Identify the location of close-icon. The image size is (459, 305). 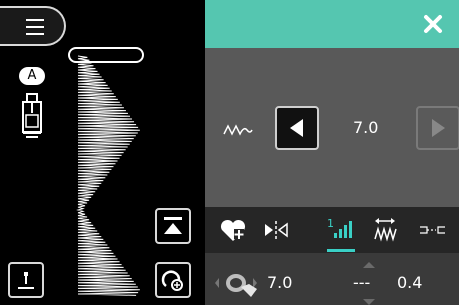
(433, 24).